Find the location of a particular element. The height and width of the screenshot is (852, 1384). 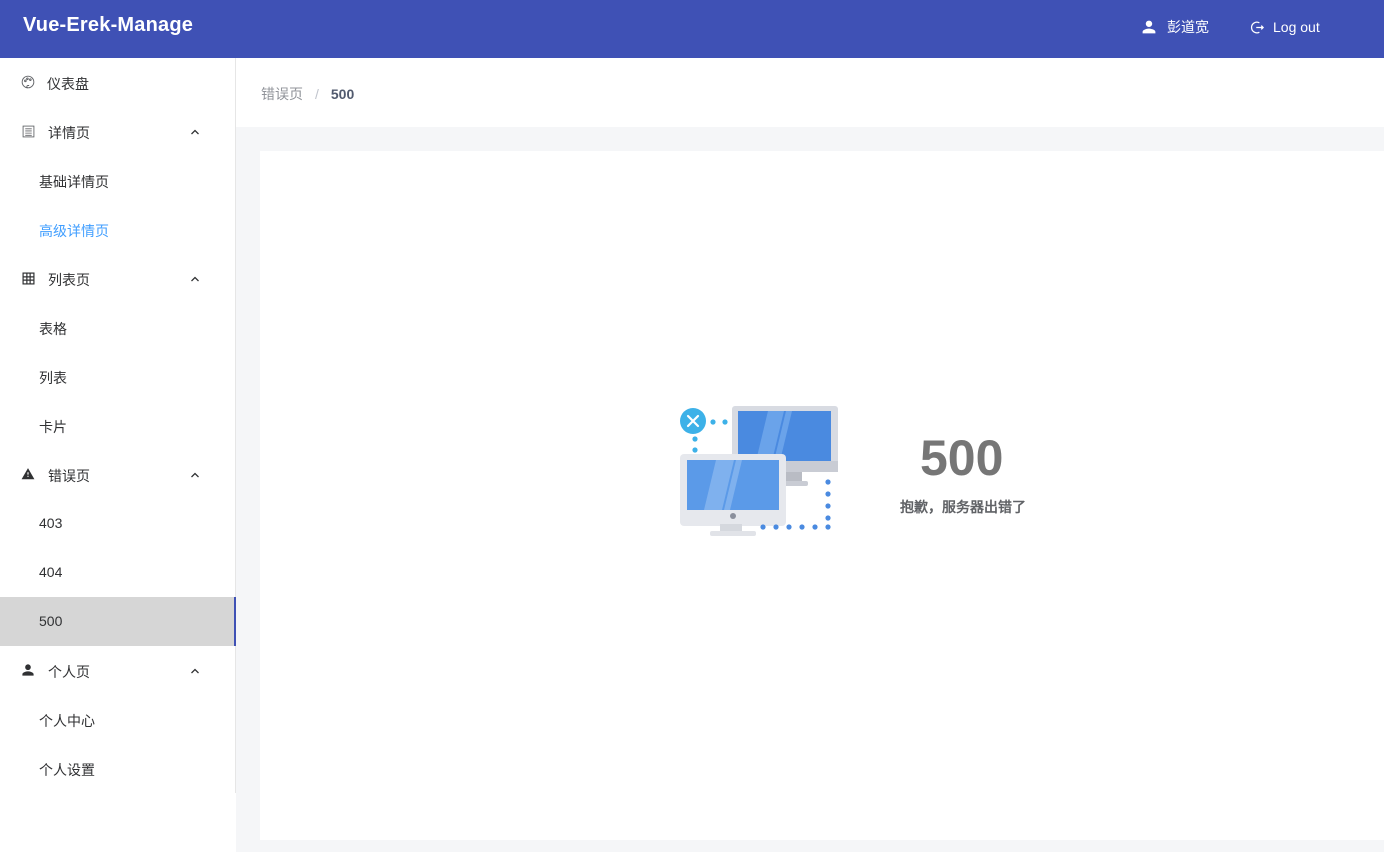

user-menu: 彭道宽 is located at coordinates (1175, 27).